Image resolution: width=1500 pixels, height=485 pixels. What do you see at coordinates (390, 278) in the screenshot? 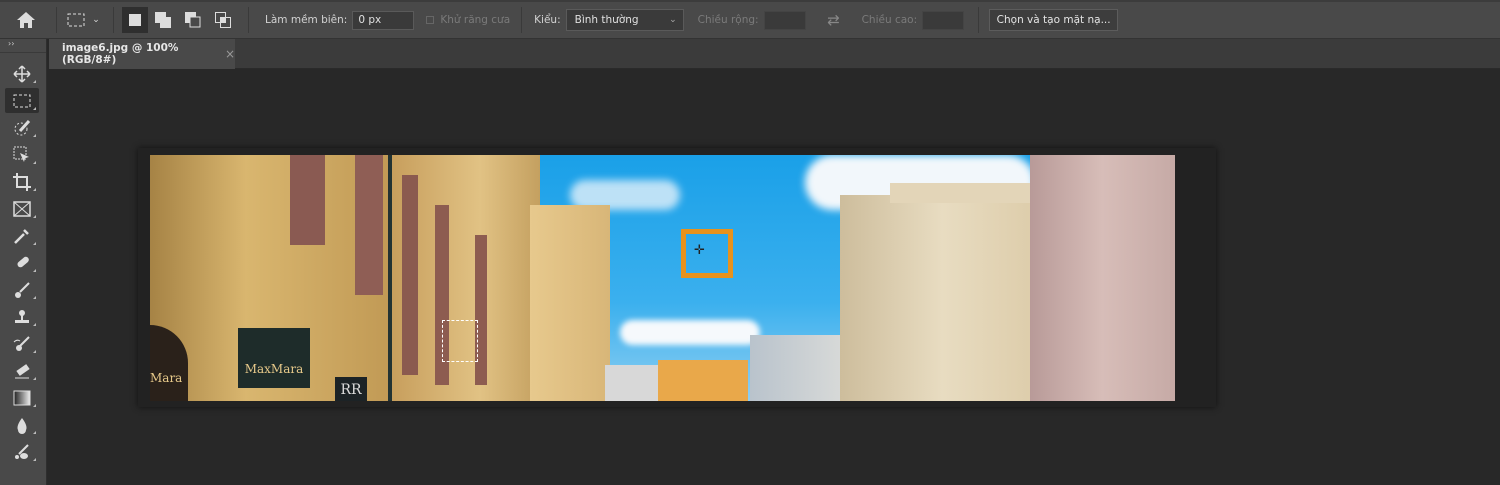
I see `lamp-post` at bounding box center [390, 278].